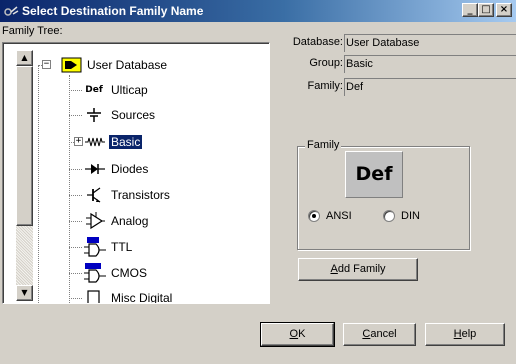  I want to click on ansi-radio-circle, so click(314, 216).